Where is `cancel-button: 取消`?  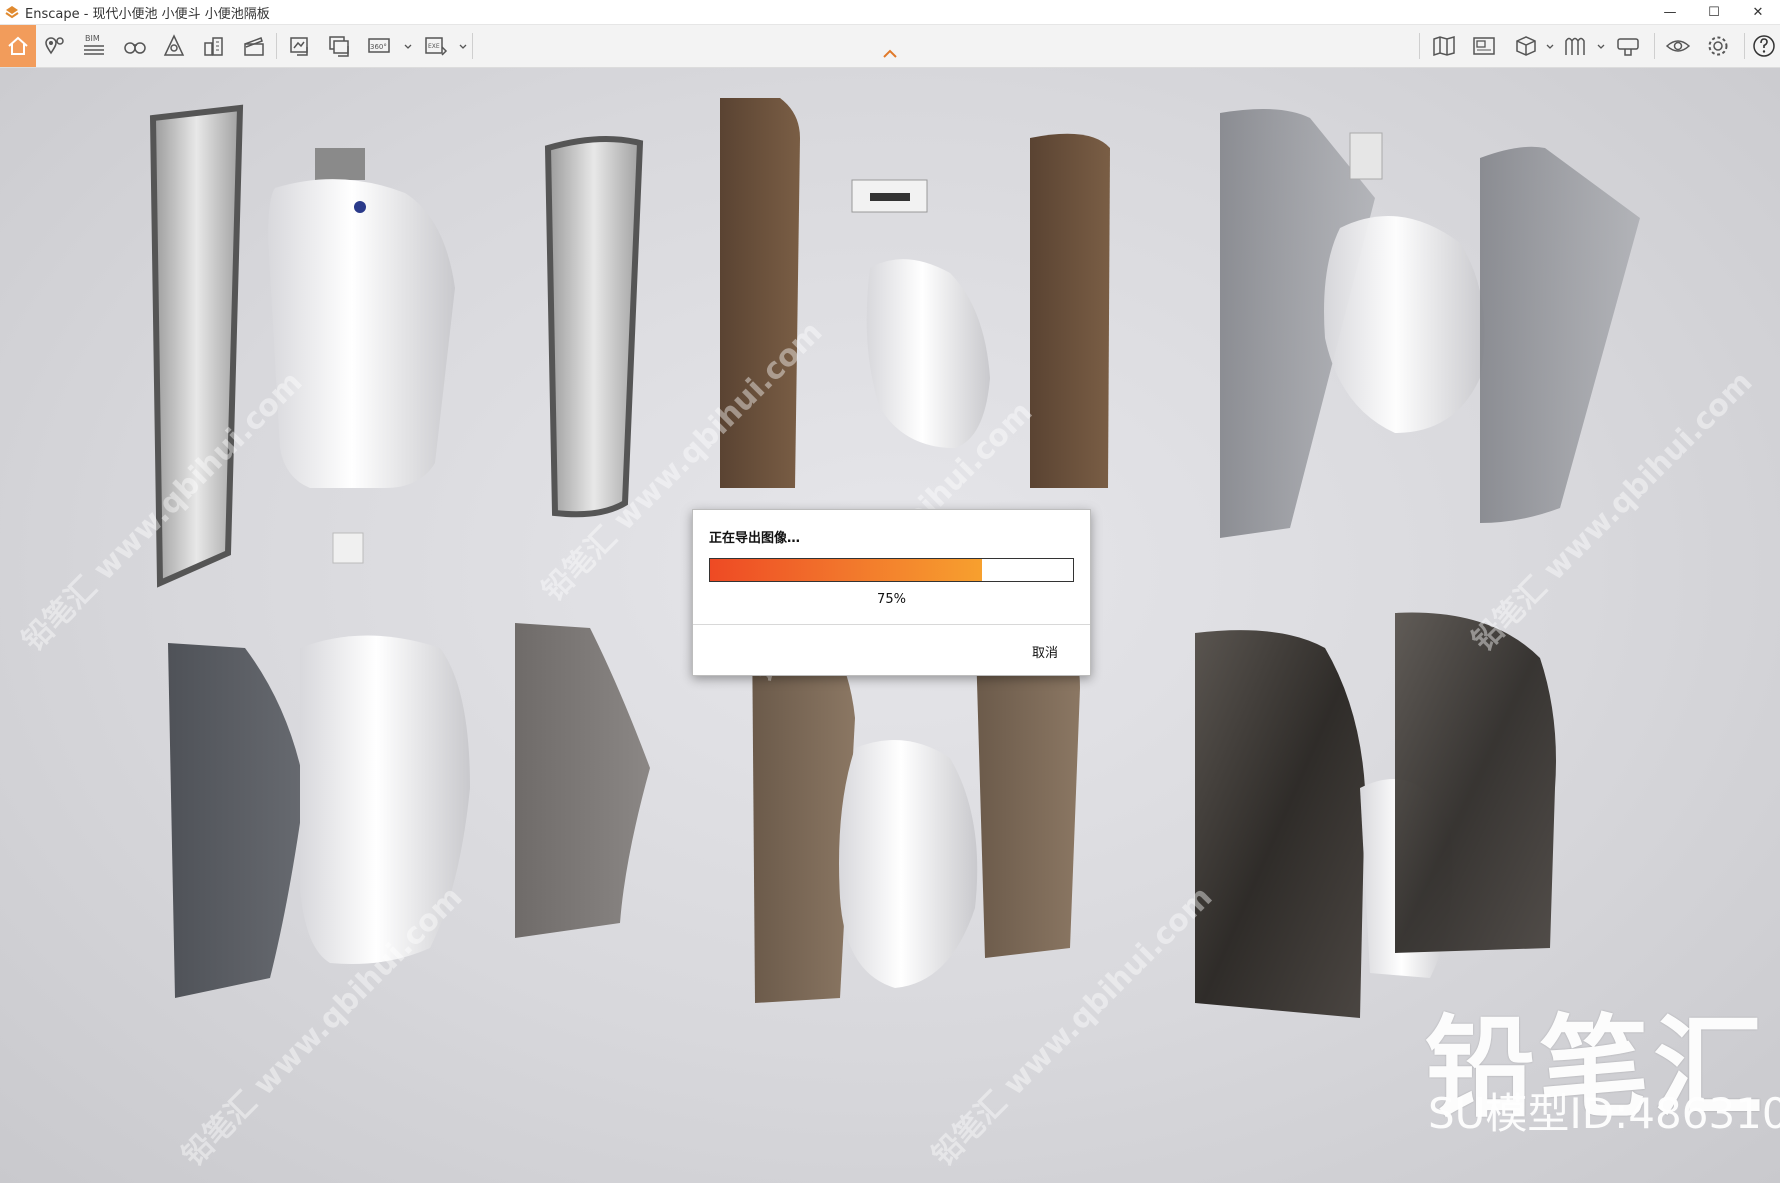 cancel-button: 取消 is located at coordinates (1045, 651).